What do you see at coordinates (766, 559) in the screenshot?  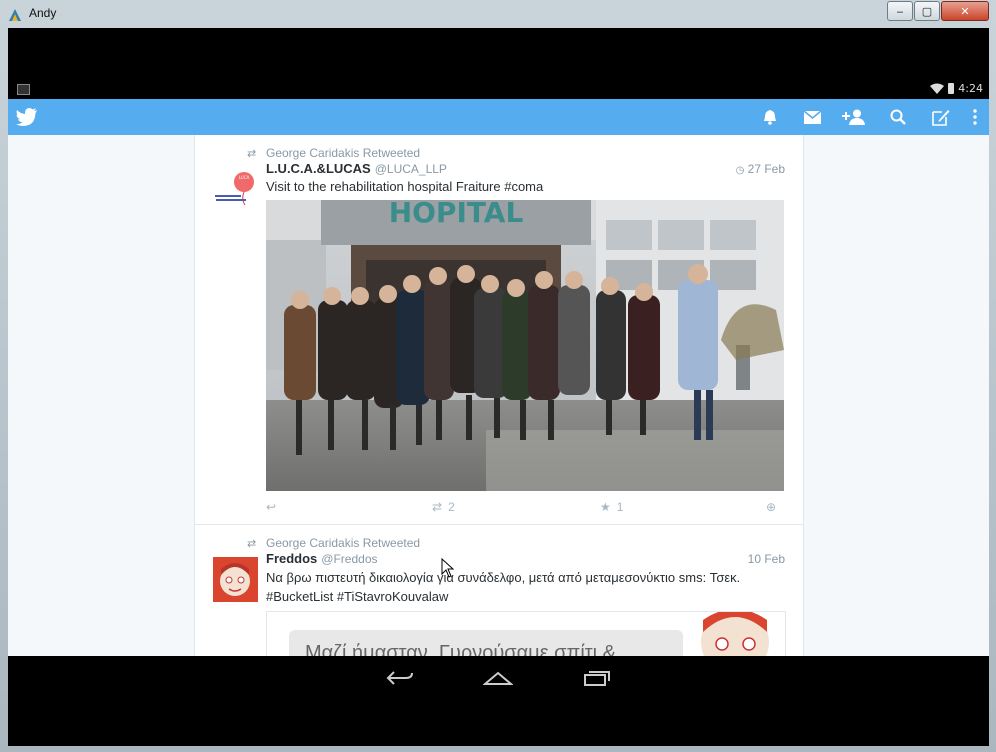 I see `tweet-date: 10 Feb` at bounding box center [766, 559].